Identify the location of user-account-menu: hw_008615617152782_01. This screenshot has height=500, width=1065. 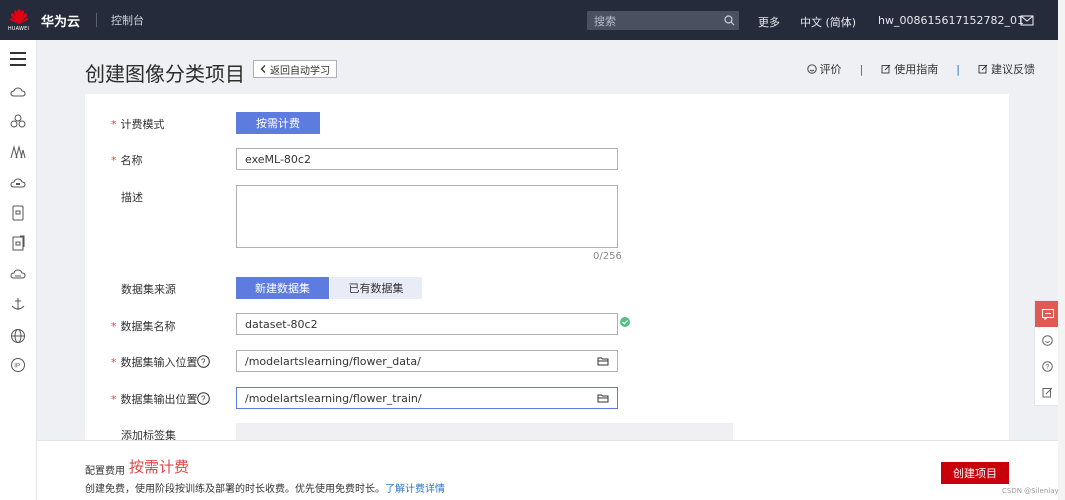
(951, 20).